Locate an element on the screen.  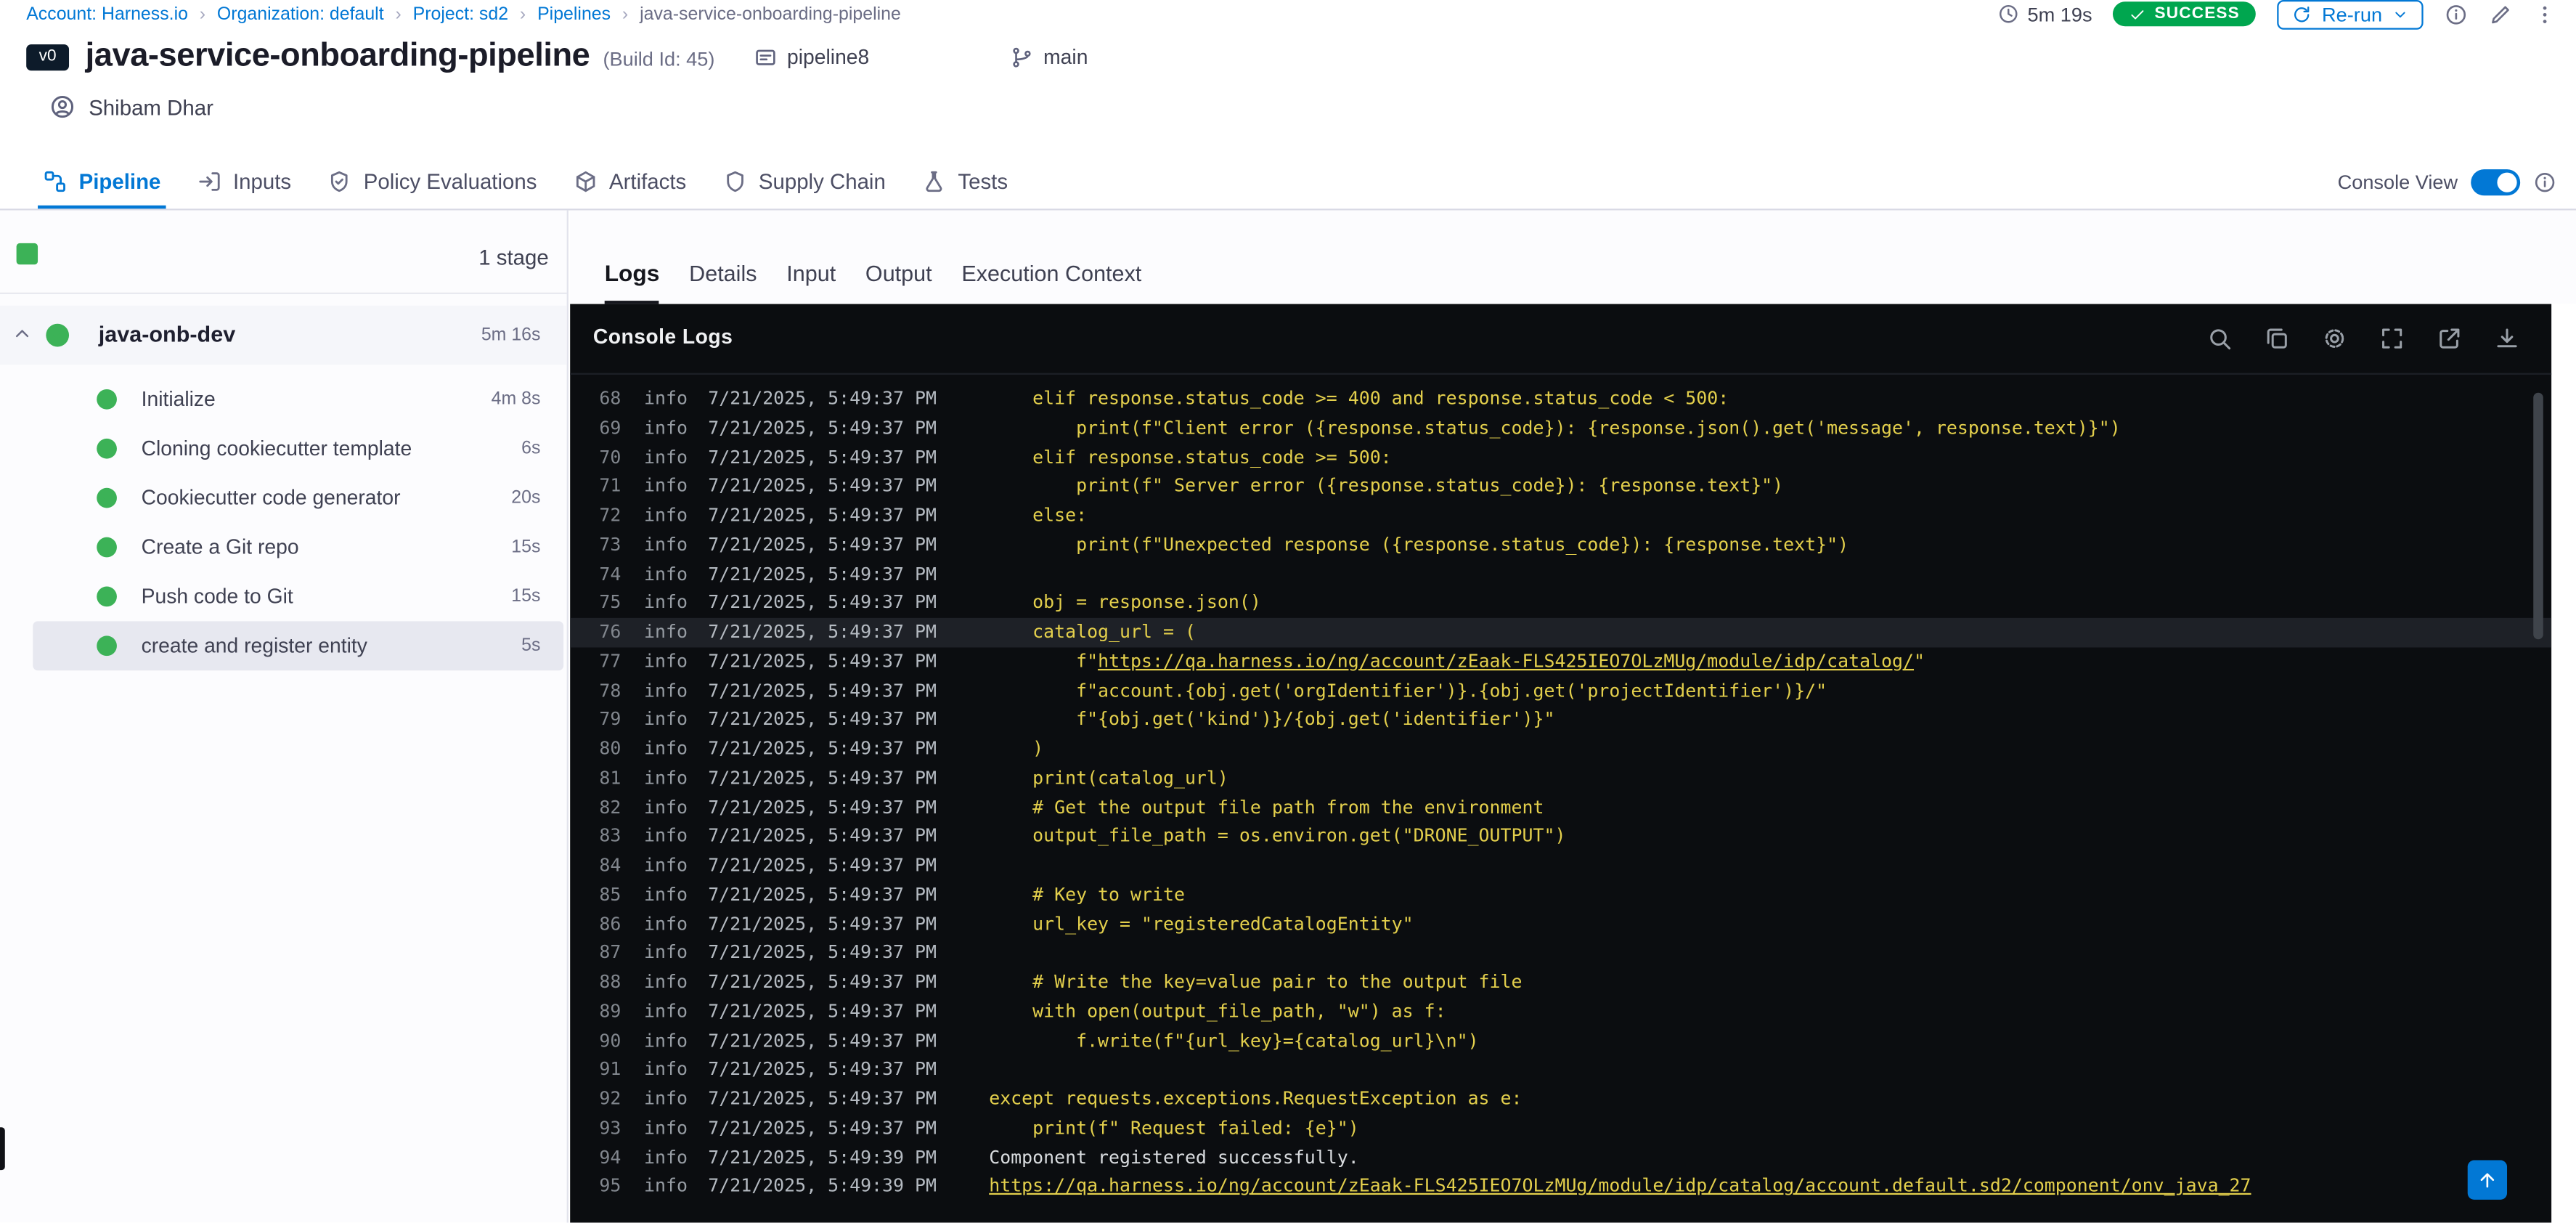
stage-duration: 5m 16s is located at coordinates (511, 335).